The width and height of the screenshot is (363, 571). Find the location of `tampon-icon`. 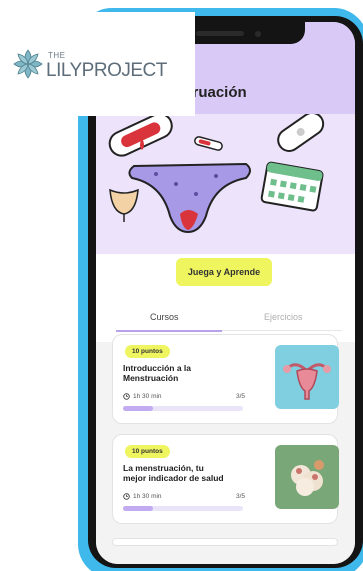

tampon-icon is located at coordinates (208, 143).